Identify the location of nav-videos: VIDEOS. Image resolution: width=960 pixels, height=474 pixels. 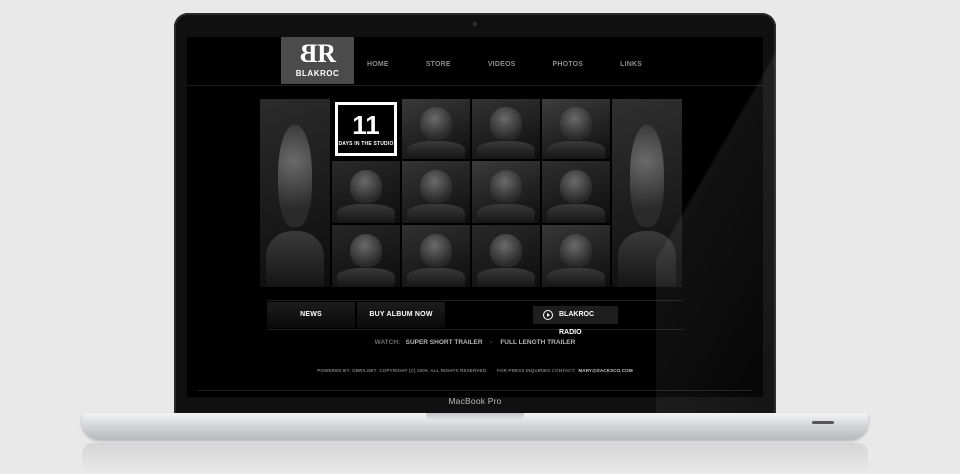
(502, 67).